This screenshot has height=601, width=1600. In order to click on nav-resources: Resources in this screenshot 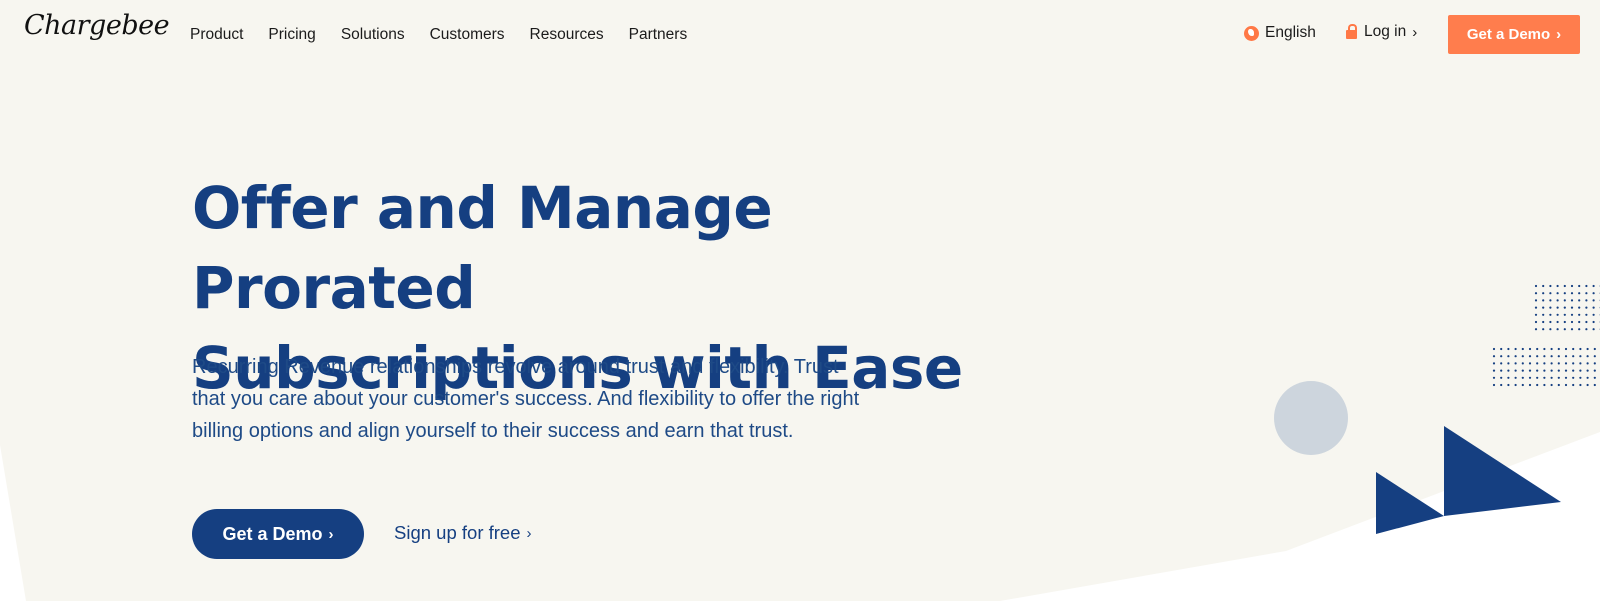, I will do `click(567, 35)`.